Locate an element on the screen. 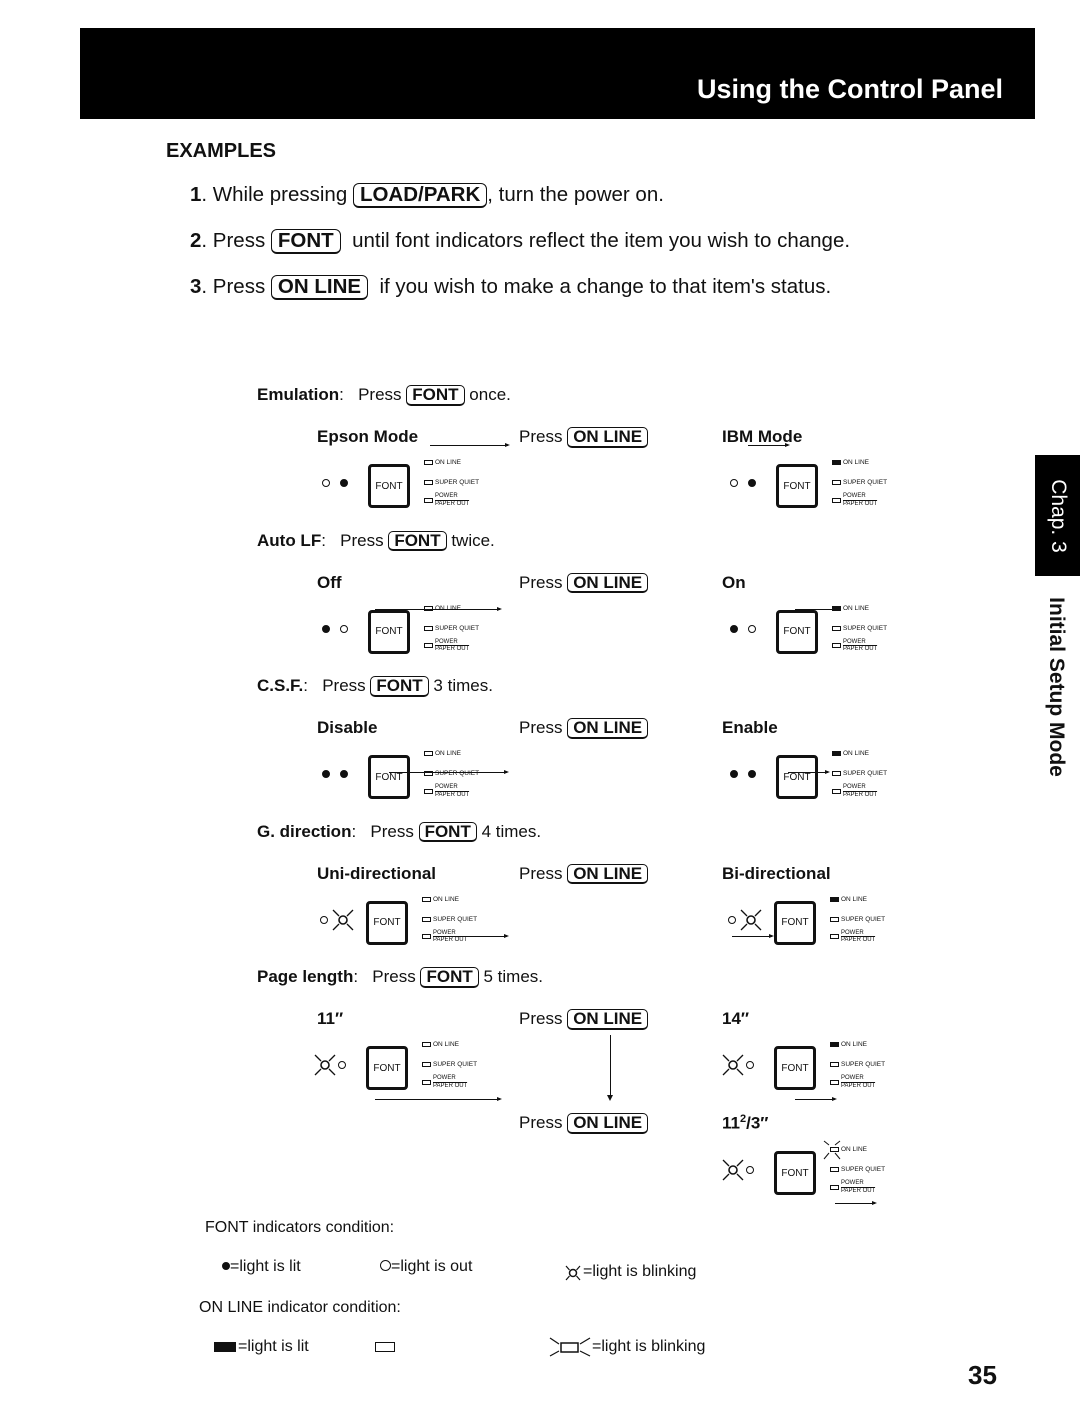 This screenshot has height=1409, width=1080. load-park-key: LOAD/PARK is located at coordinates (420, 195).